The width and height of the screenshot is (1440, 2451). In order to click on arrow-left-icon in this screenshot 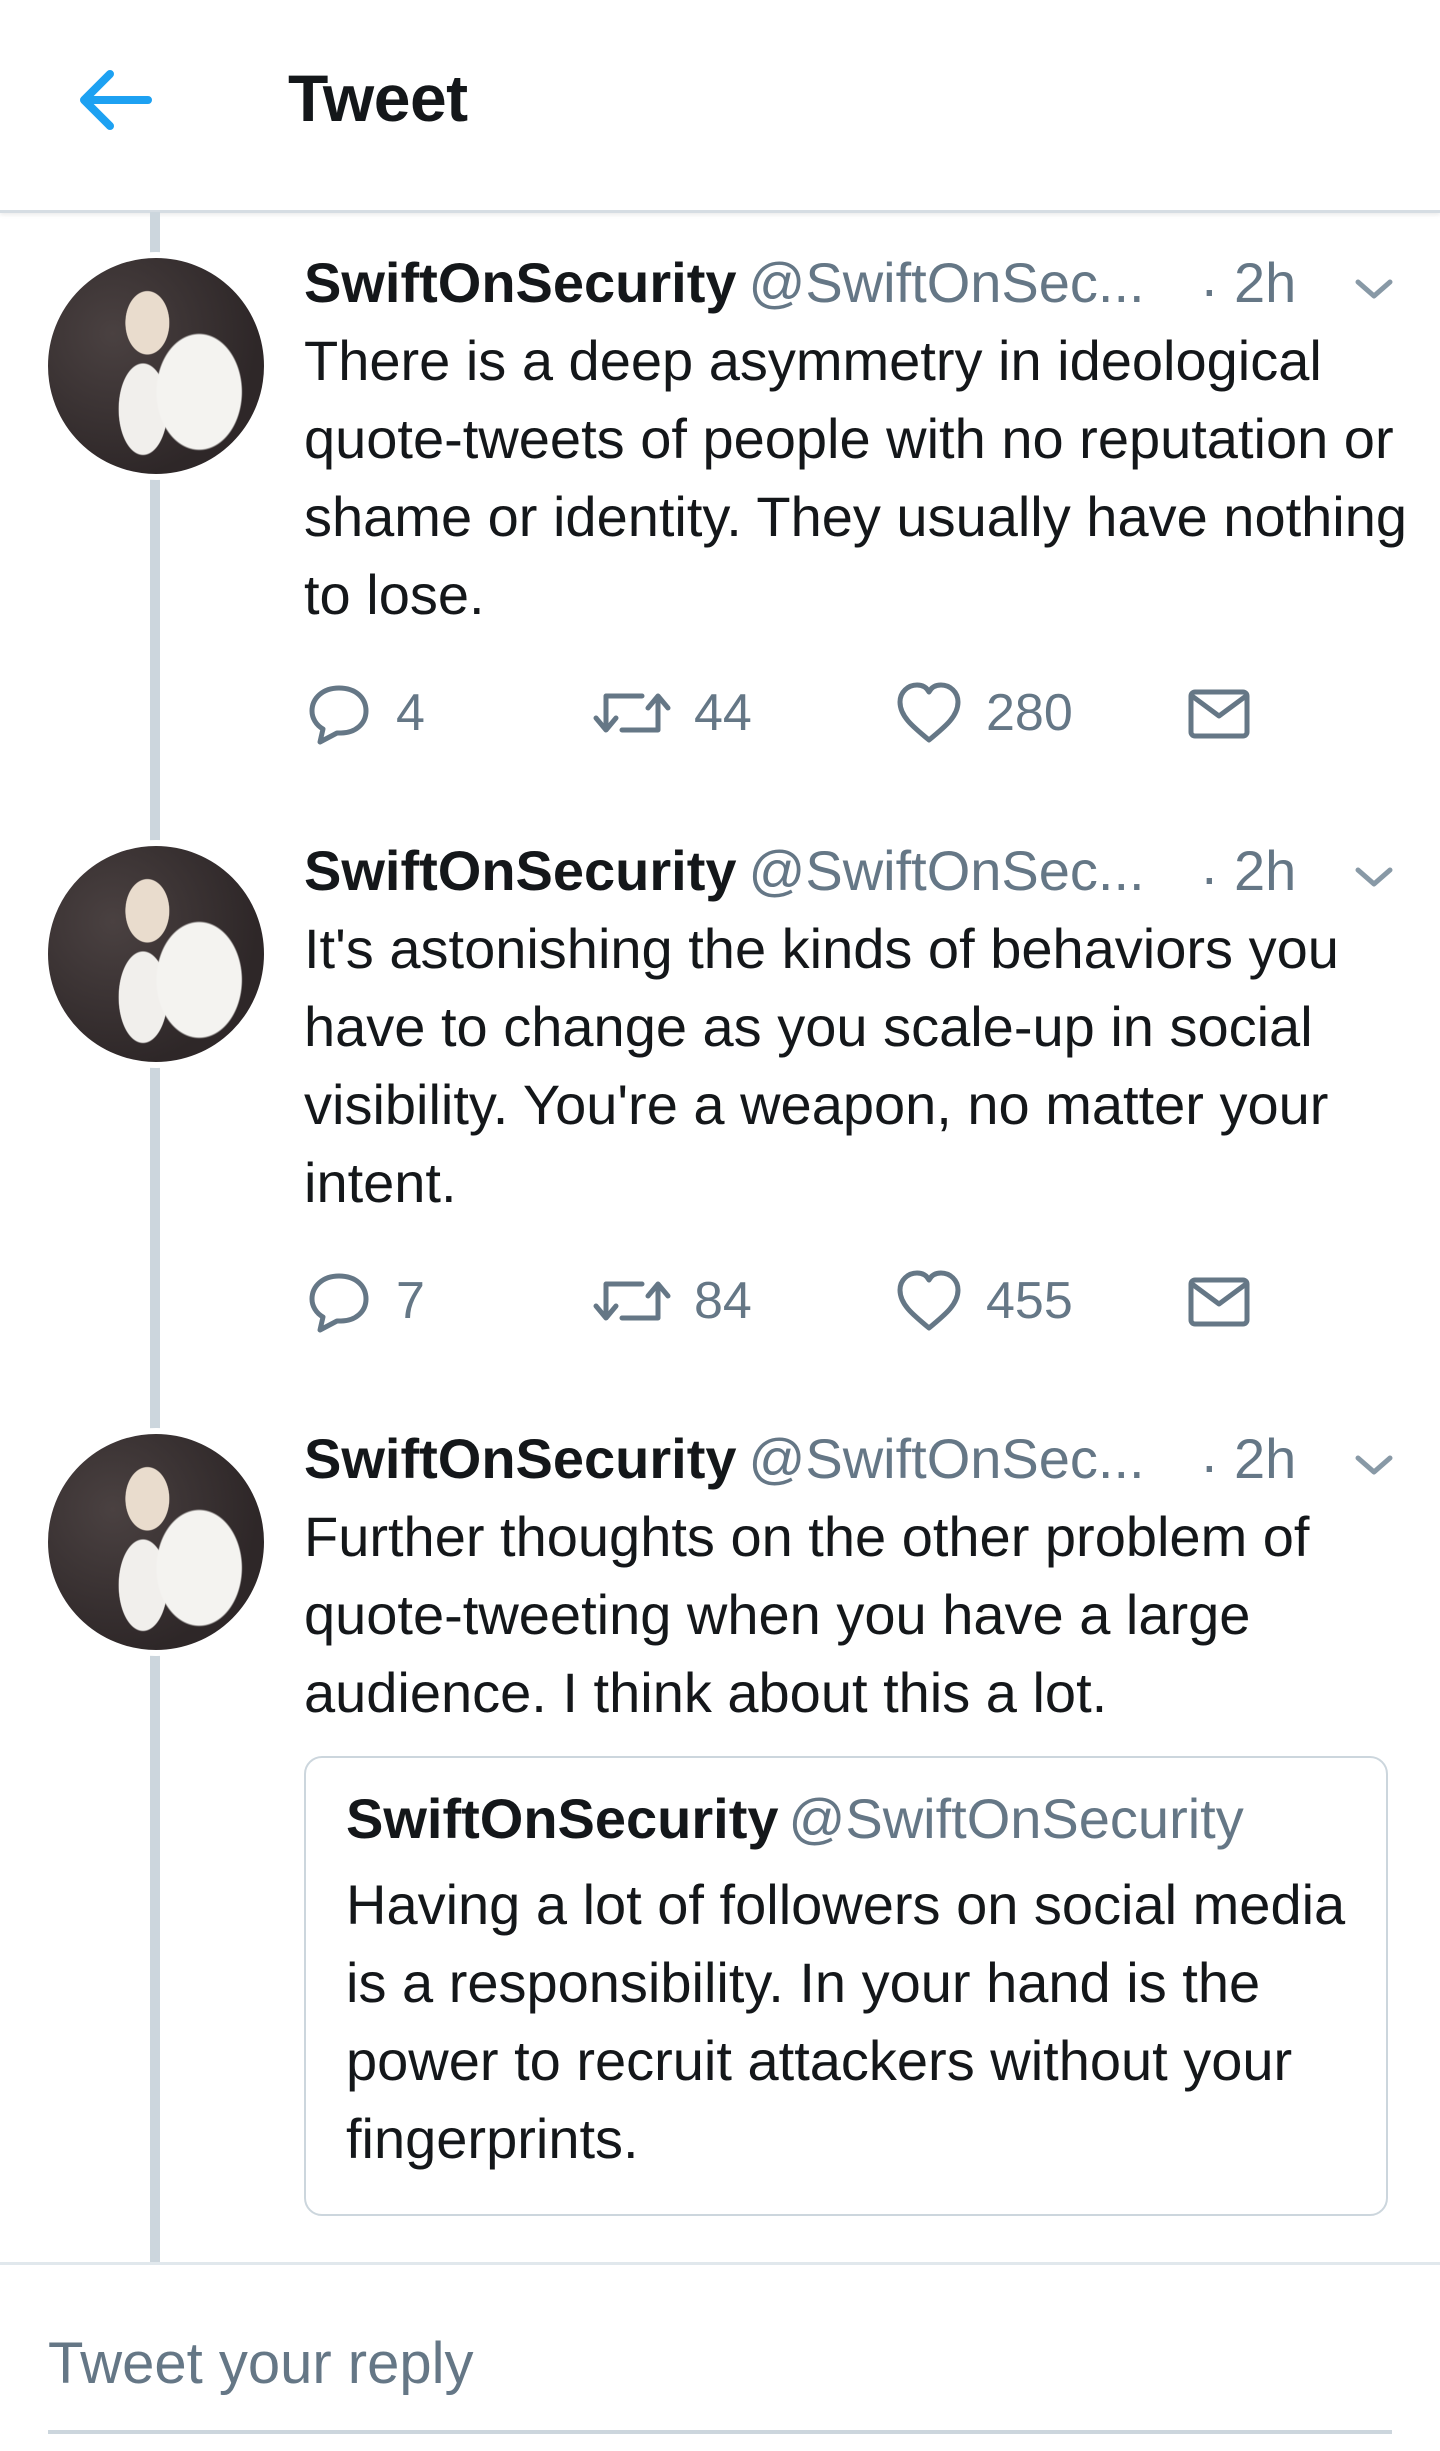, I will do `click(116, 100)`.